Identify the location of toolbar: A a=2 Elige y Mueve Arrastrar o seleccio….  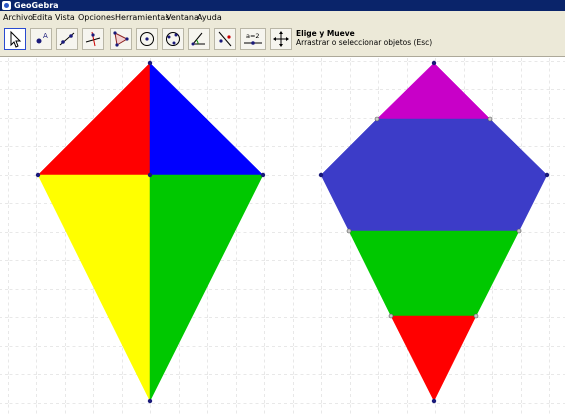
(282, 41).